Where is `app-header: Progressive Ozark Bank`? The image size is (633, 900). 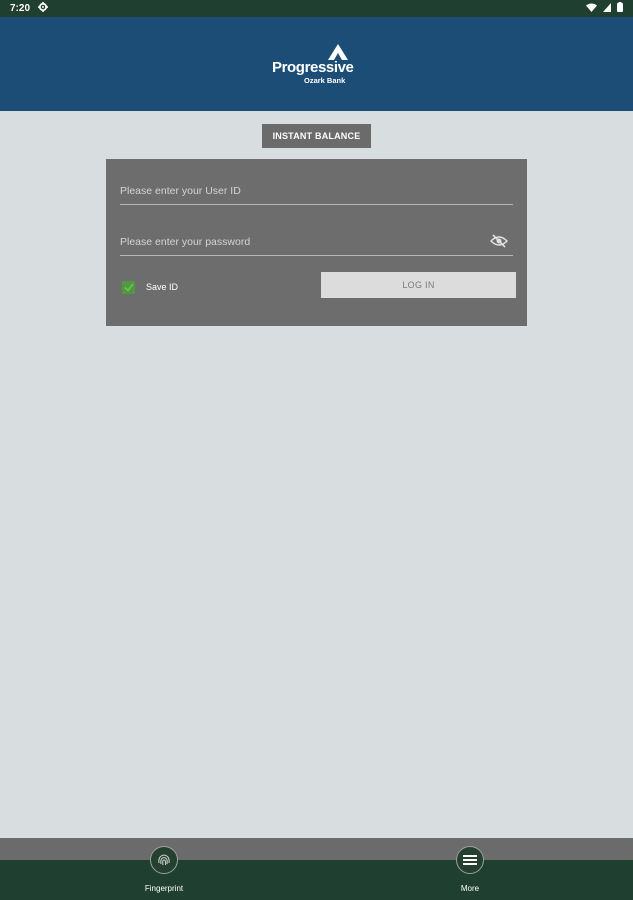 app-header: Progressive Ozark Bank is located at coordinates (316, 64).